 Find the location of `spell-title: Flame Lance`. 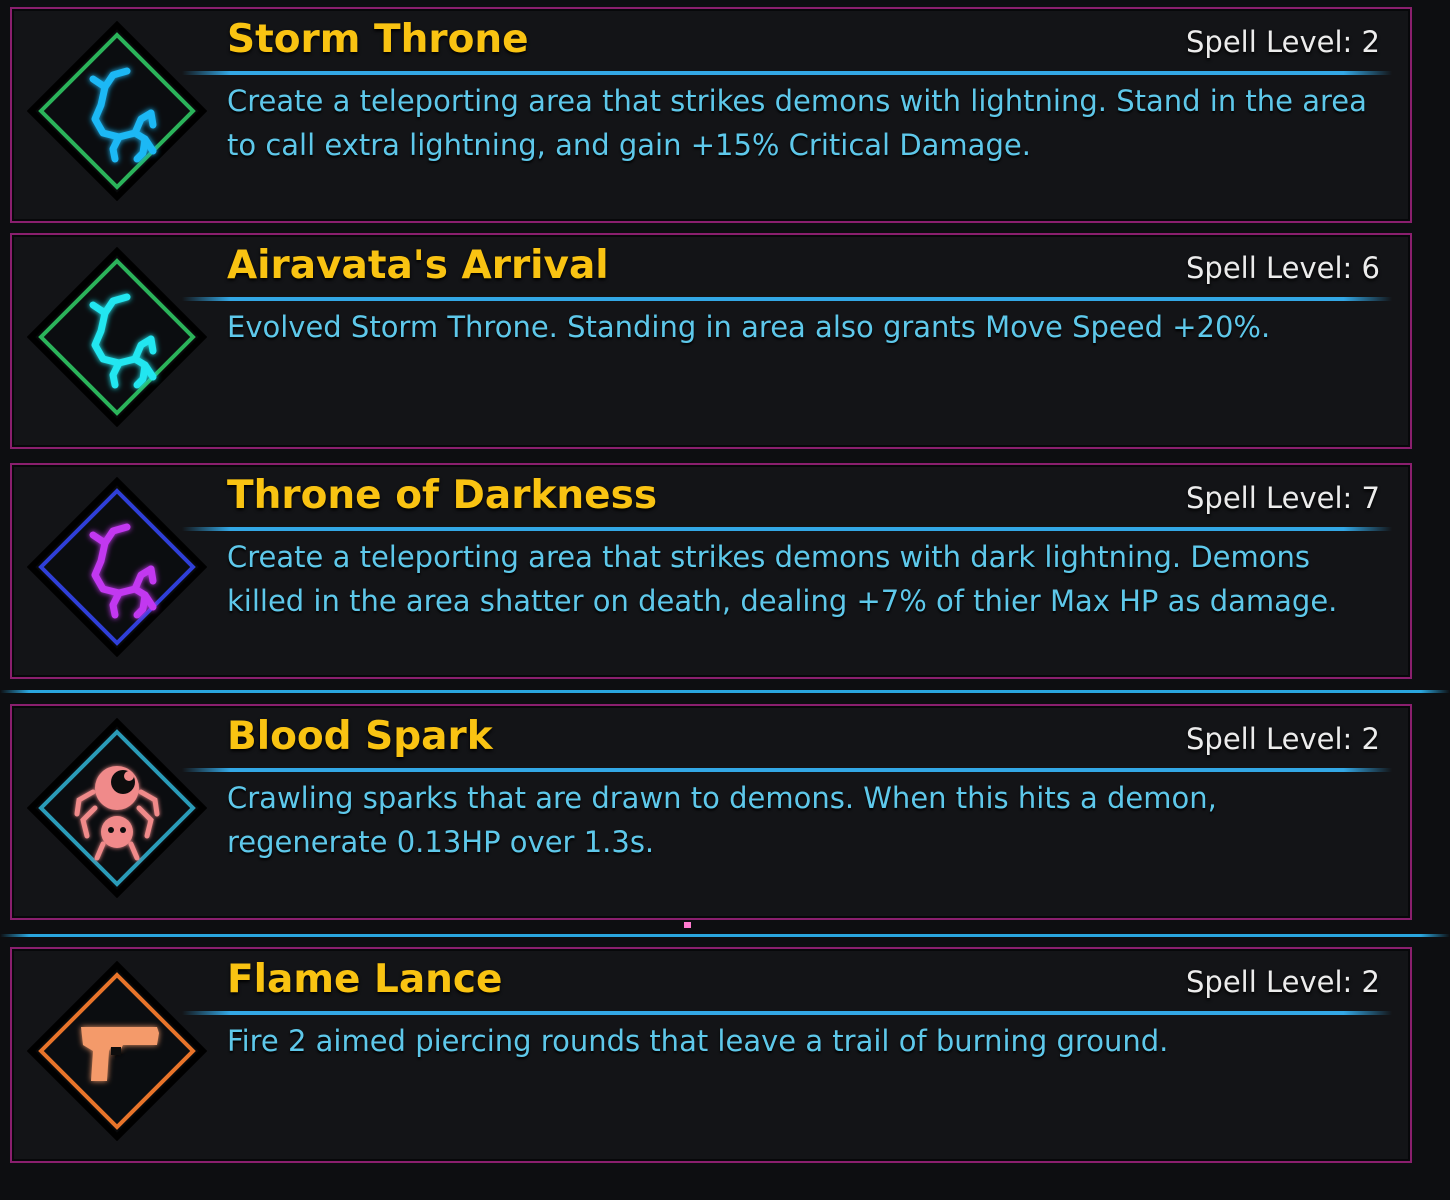

spell-title: Flame Lance is located at coordinates (365, 979).